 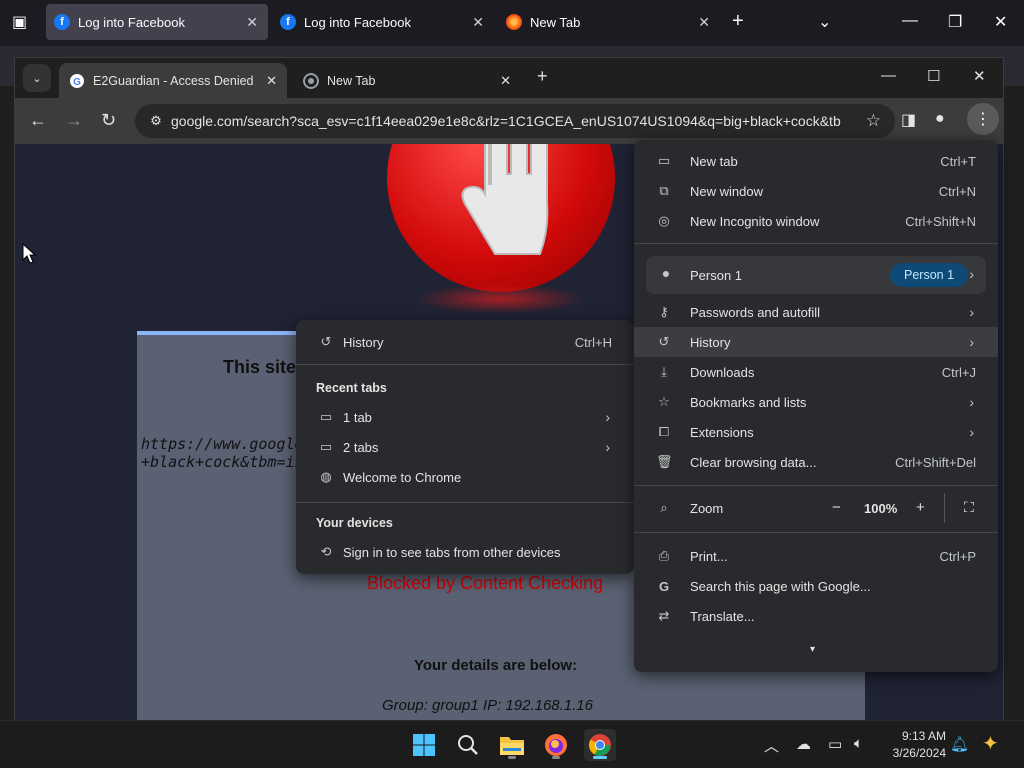 What do you see at coordinates (990, 743) in the screenshot?
I see `copilot-icon: ✦` at bounding box center [990, 743].